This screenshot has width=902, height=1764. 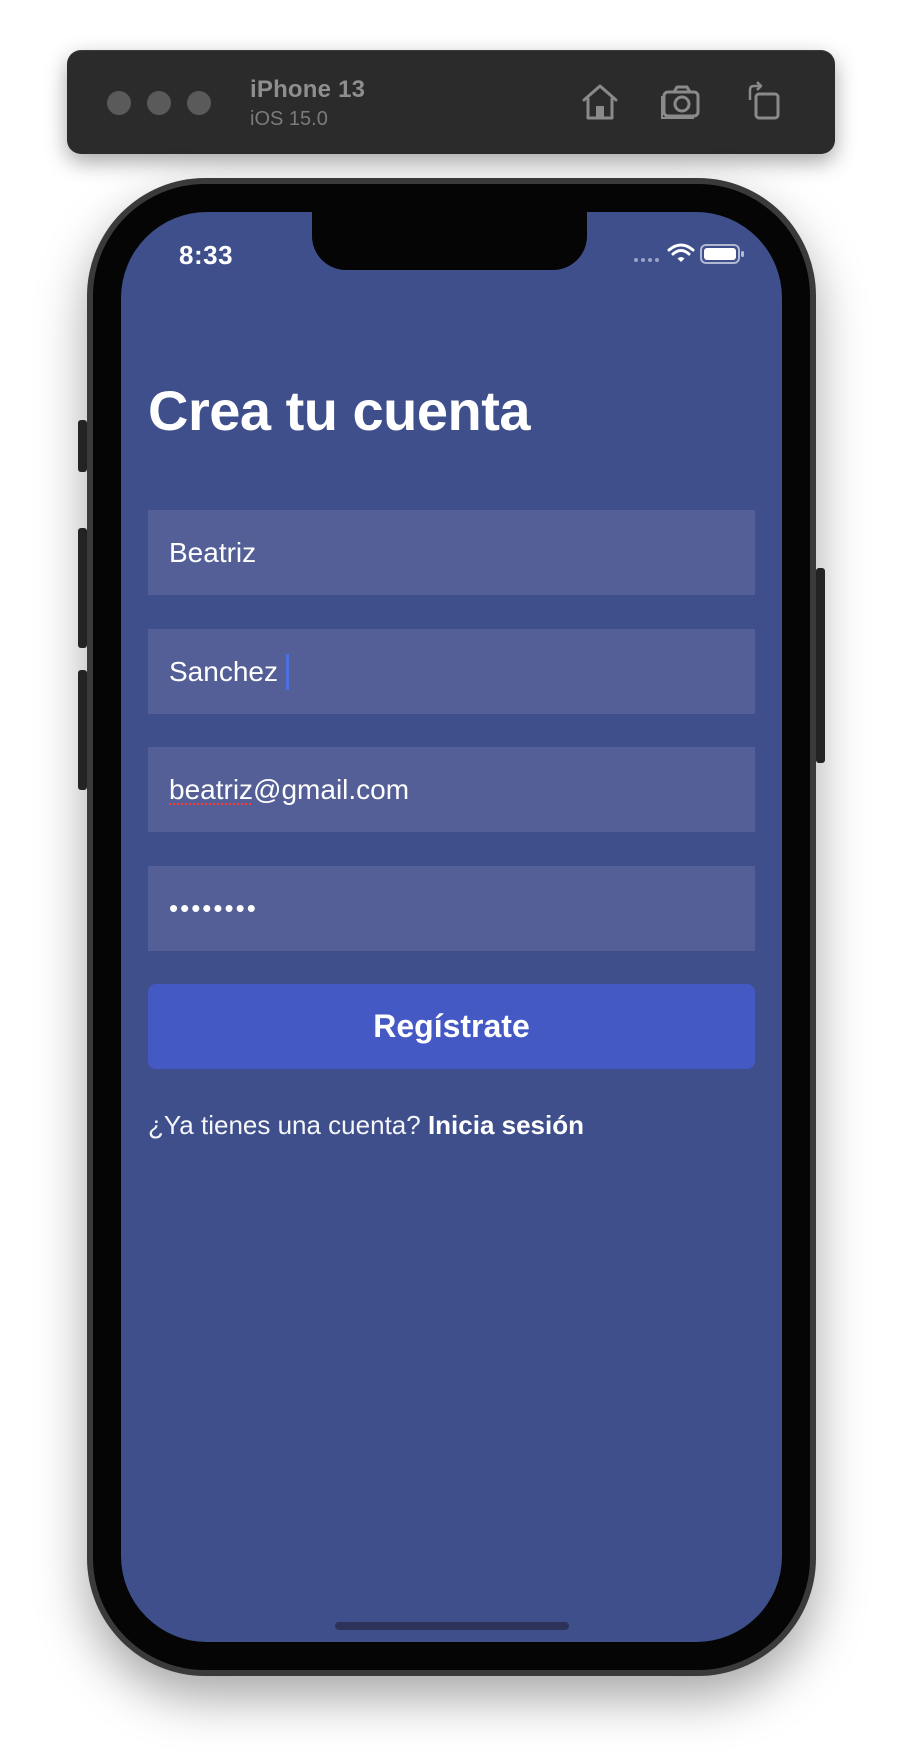 I want to click on first-name-field: Beatriz, so click(x=451, y=552).